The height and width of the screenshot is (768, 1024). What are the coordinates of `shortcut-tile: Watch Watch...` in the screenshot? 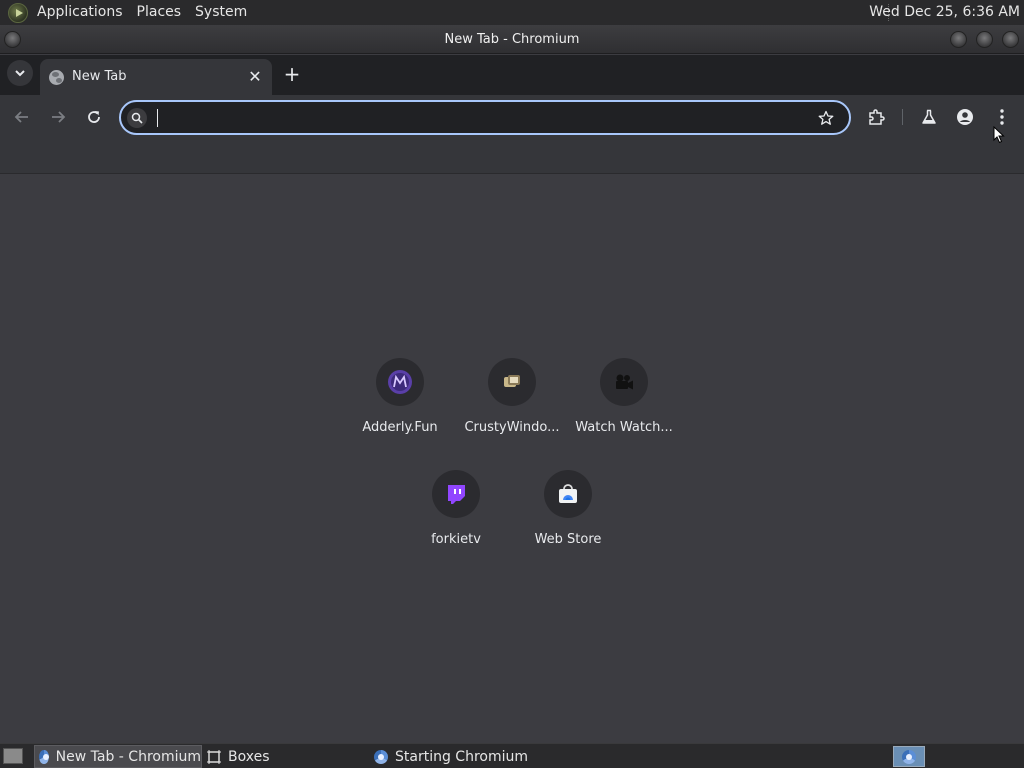 It's located at (624, 408).